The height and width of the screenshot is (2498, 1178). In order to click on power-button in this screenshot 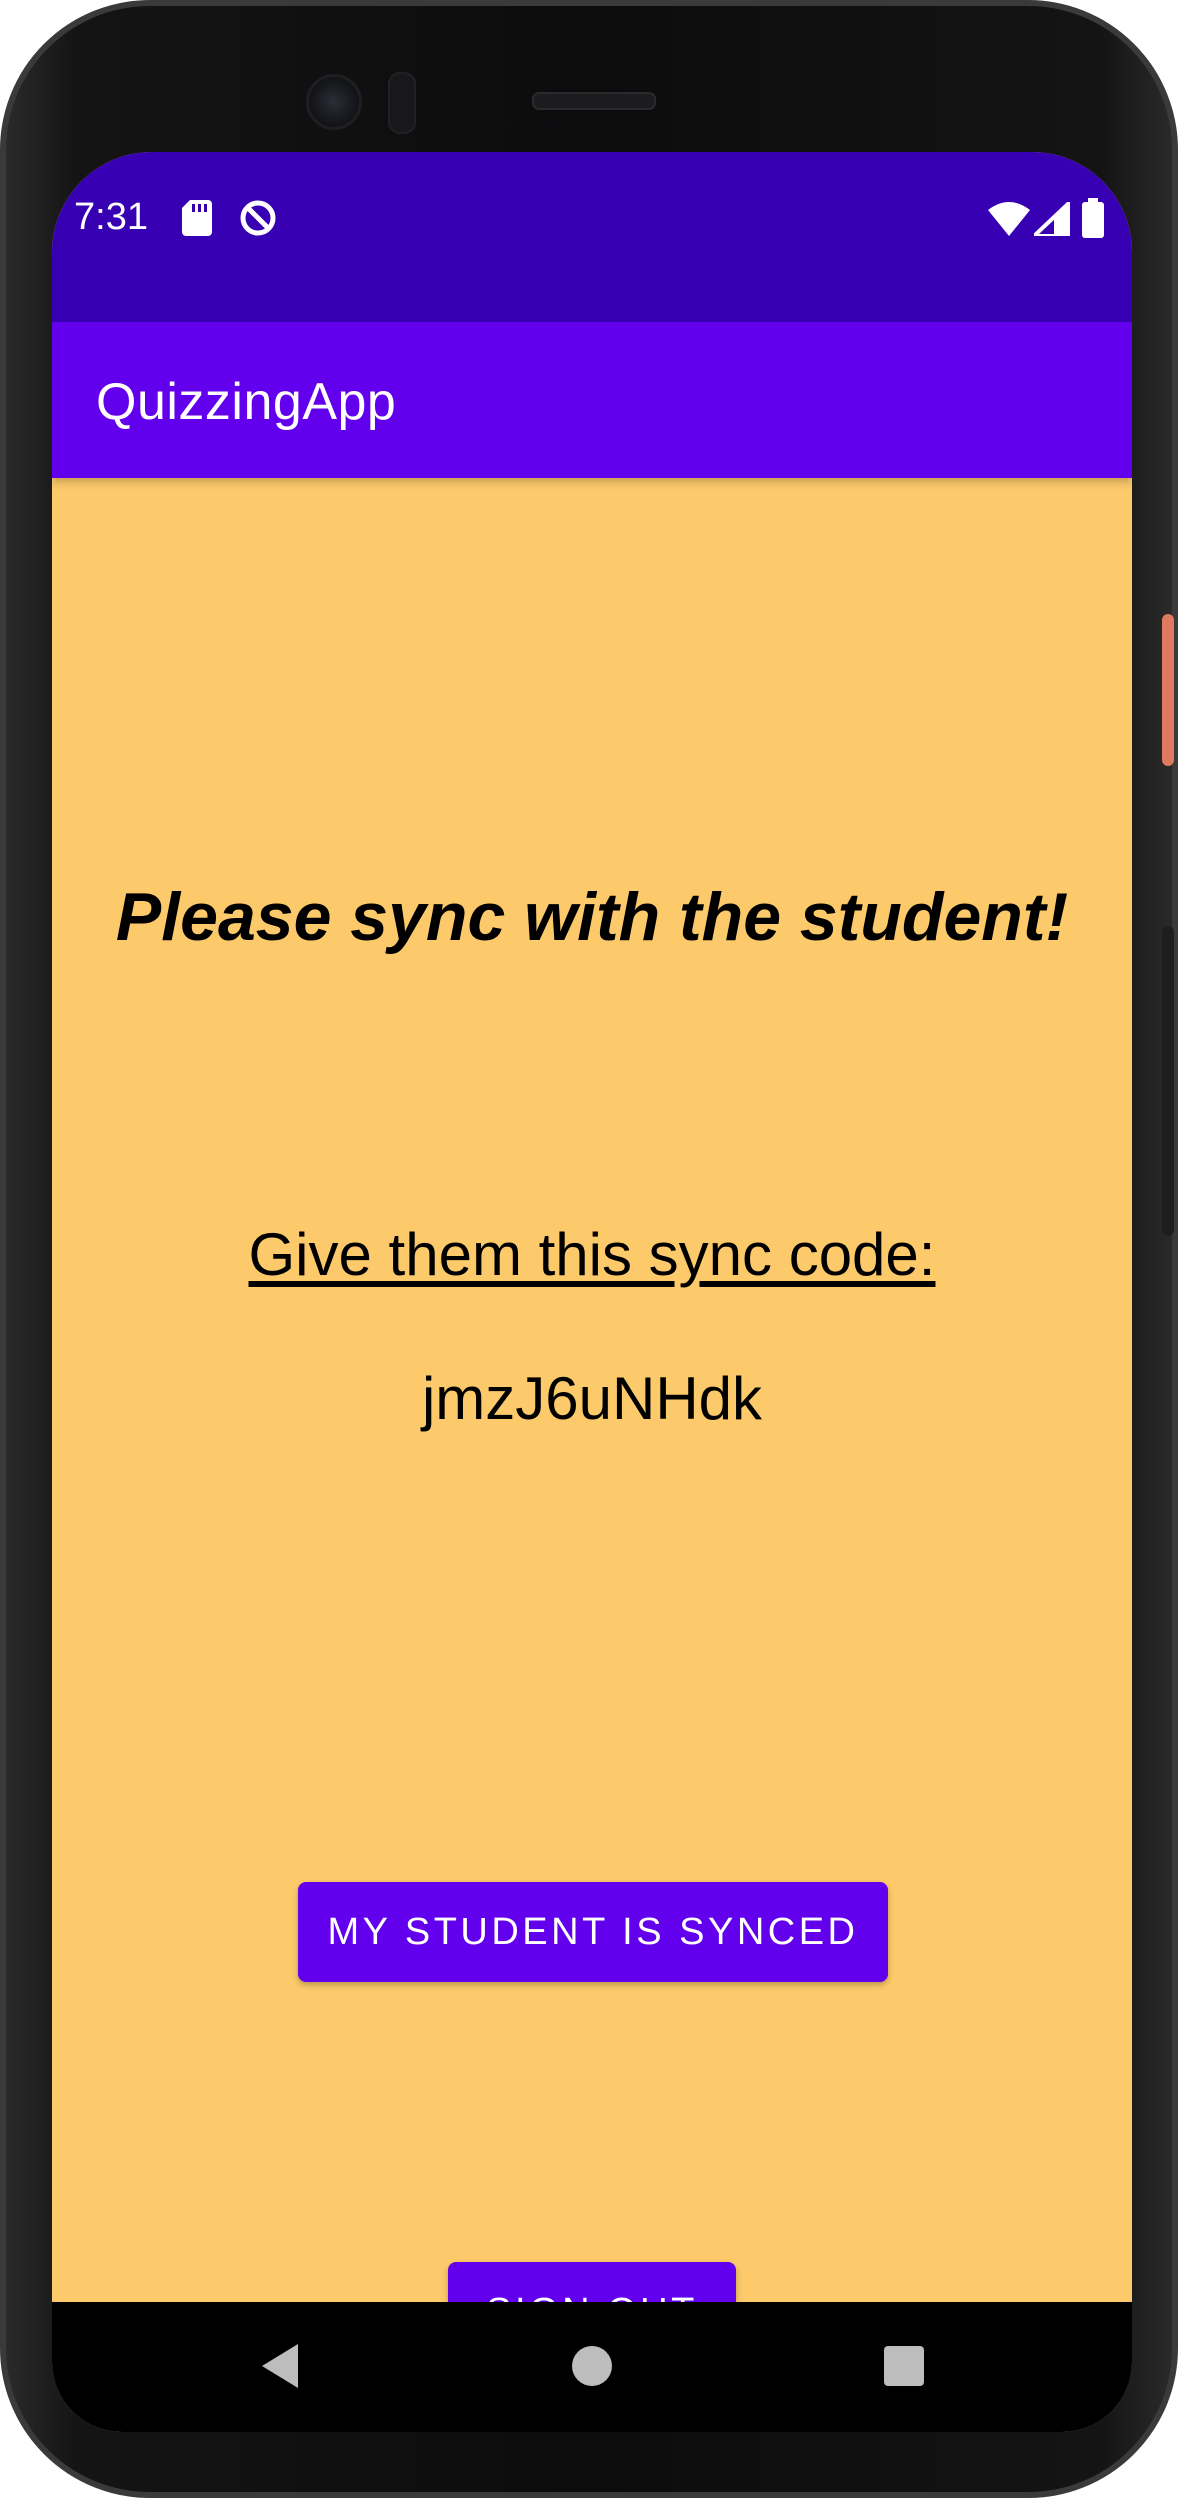, I will do `click(1168, 690)`.